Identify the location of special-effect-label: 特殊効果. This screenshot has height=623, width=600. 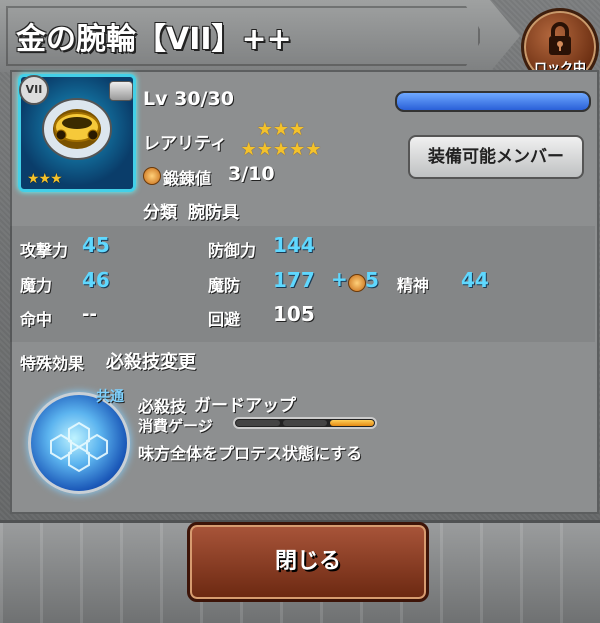
(52, 363).